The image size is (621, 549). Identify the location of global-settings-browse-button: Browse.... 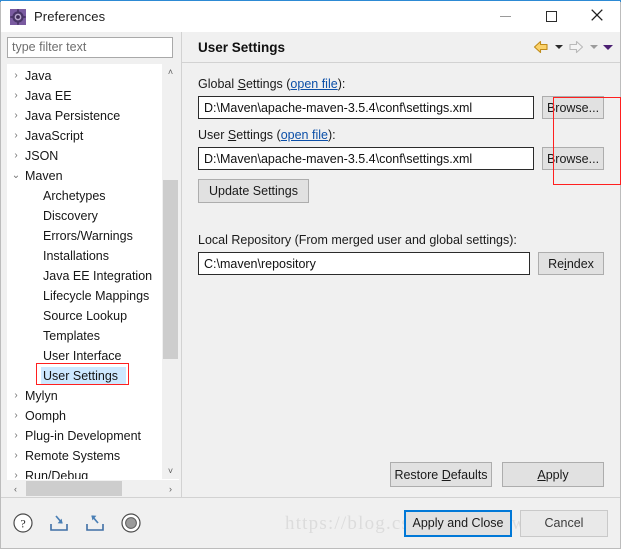
(573, 107).